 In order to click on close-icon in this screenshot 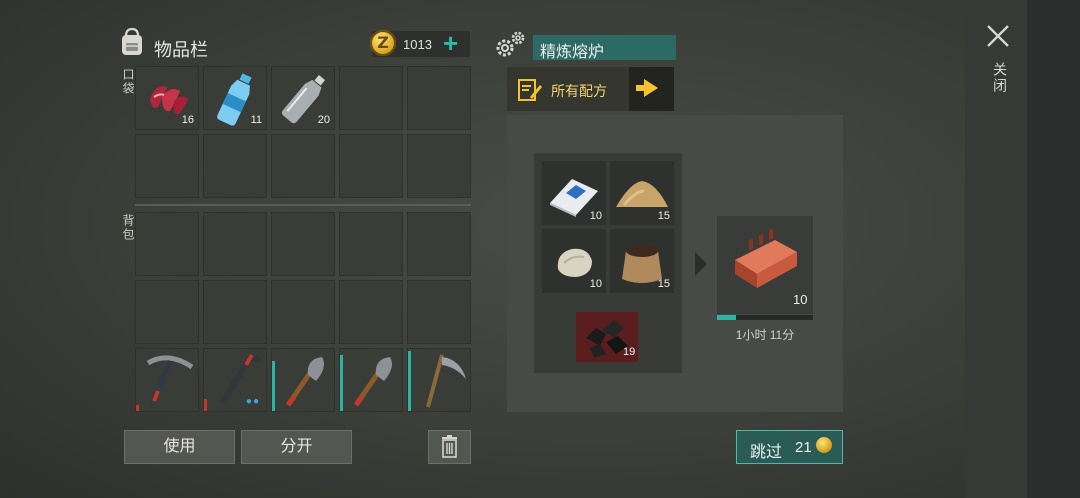, I will do `click(998, 36)`.